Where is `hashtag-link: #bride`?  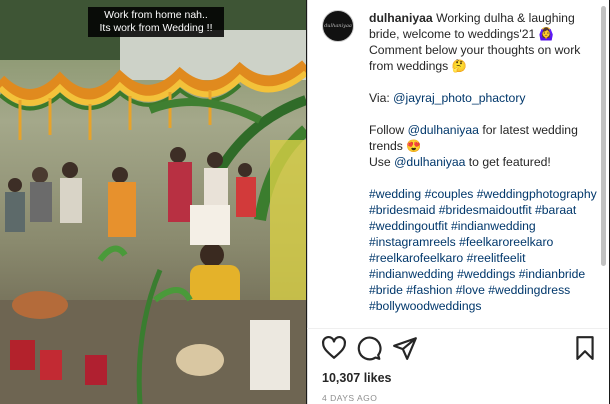
hashtag-link: #bride is located at coordinates (386, 290).